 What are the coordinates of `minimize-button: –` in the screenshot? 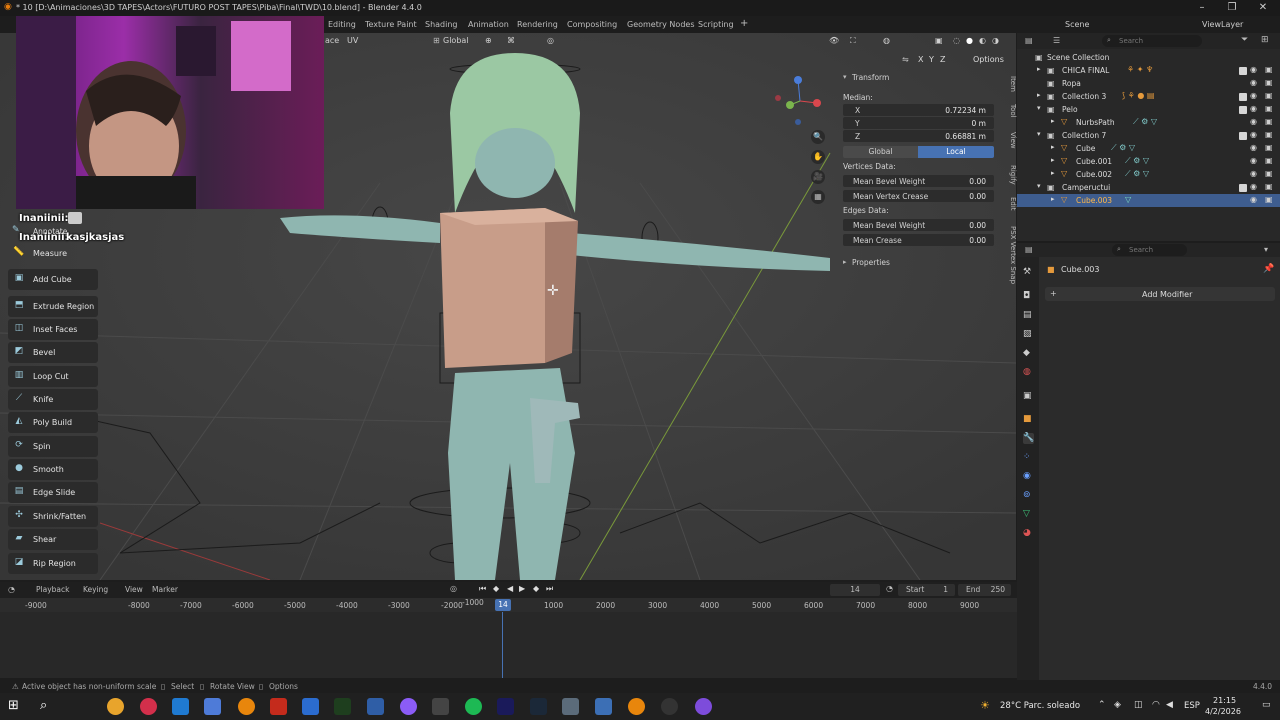 It's located at (1202, 8).